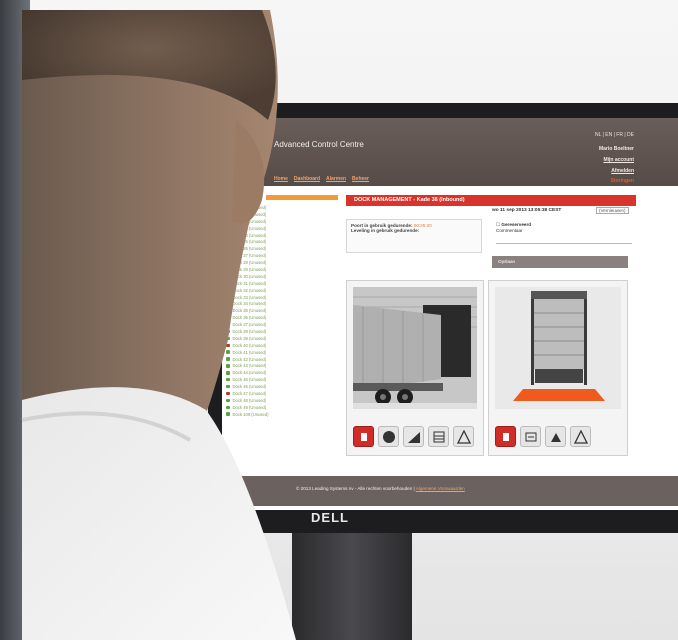 The height and width of the screenshot is (640, 678). I want to click on sidebar-item-dock: Dock 25 (Unused), so click(282, 241).